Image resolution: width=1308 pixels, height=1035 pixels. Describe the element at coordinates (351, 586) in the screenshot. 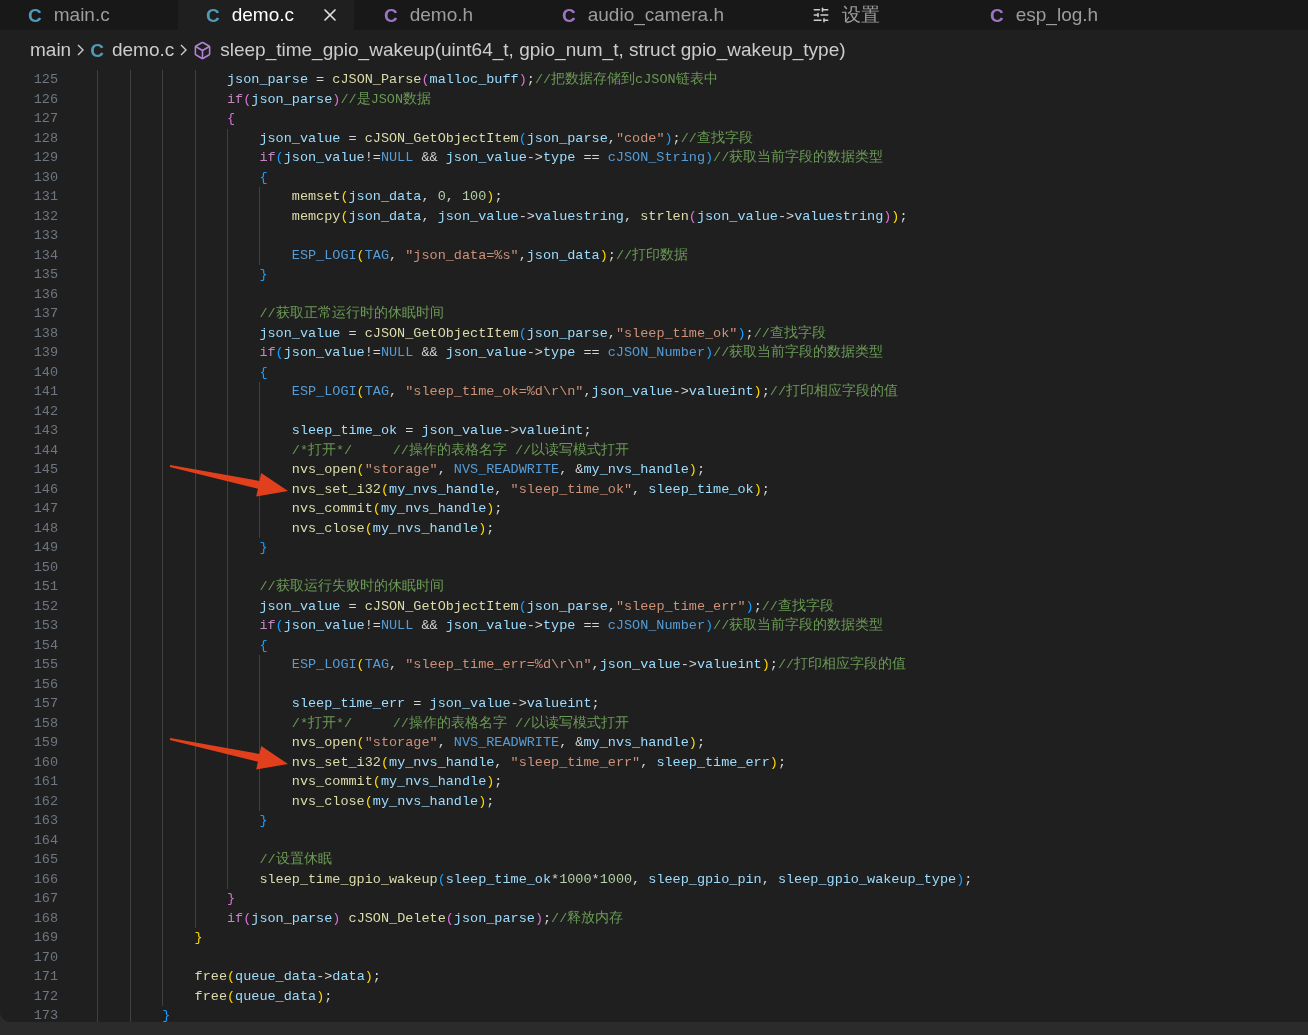

I see `code-line: //获取运行失败时的休眠时间` at that location.